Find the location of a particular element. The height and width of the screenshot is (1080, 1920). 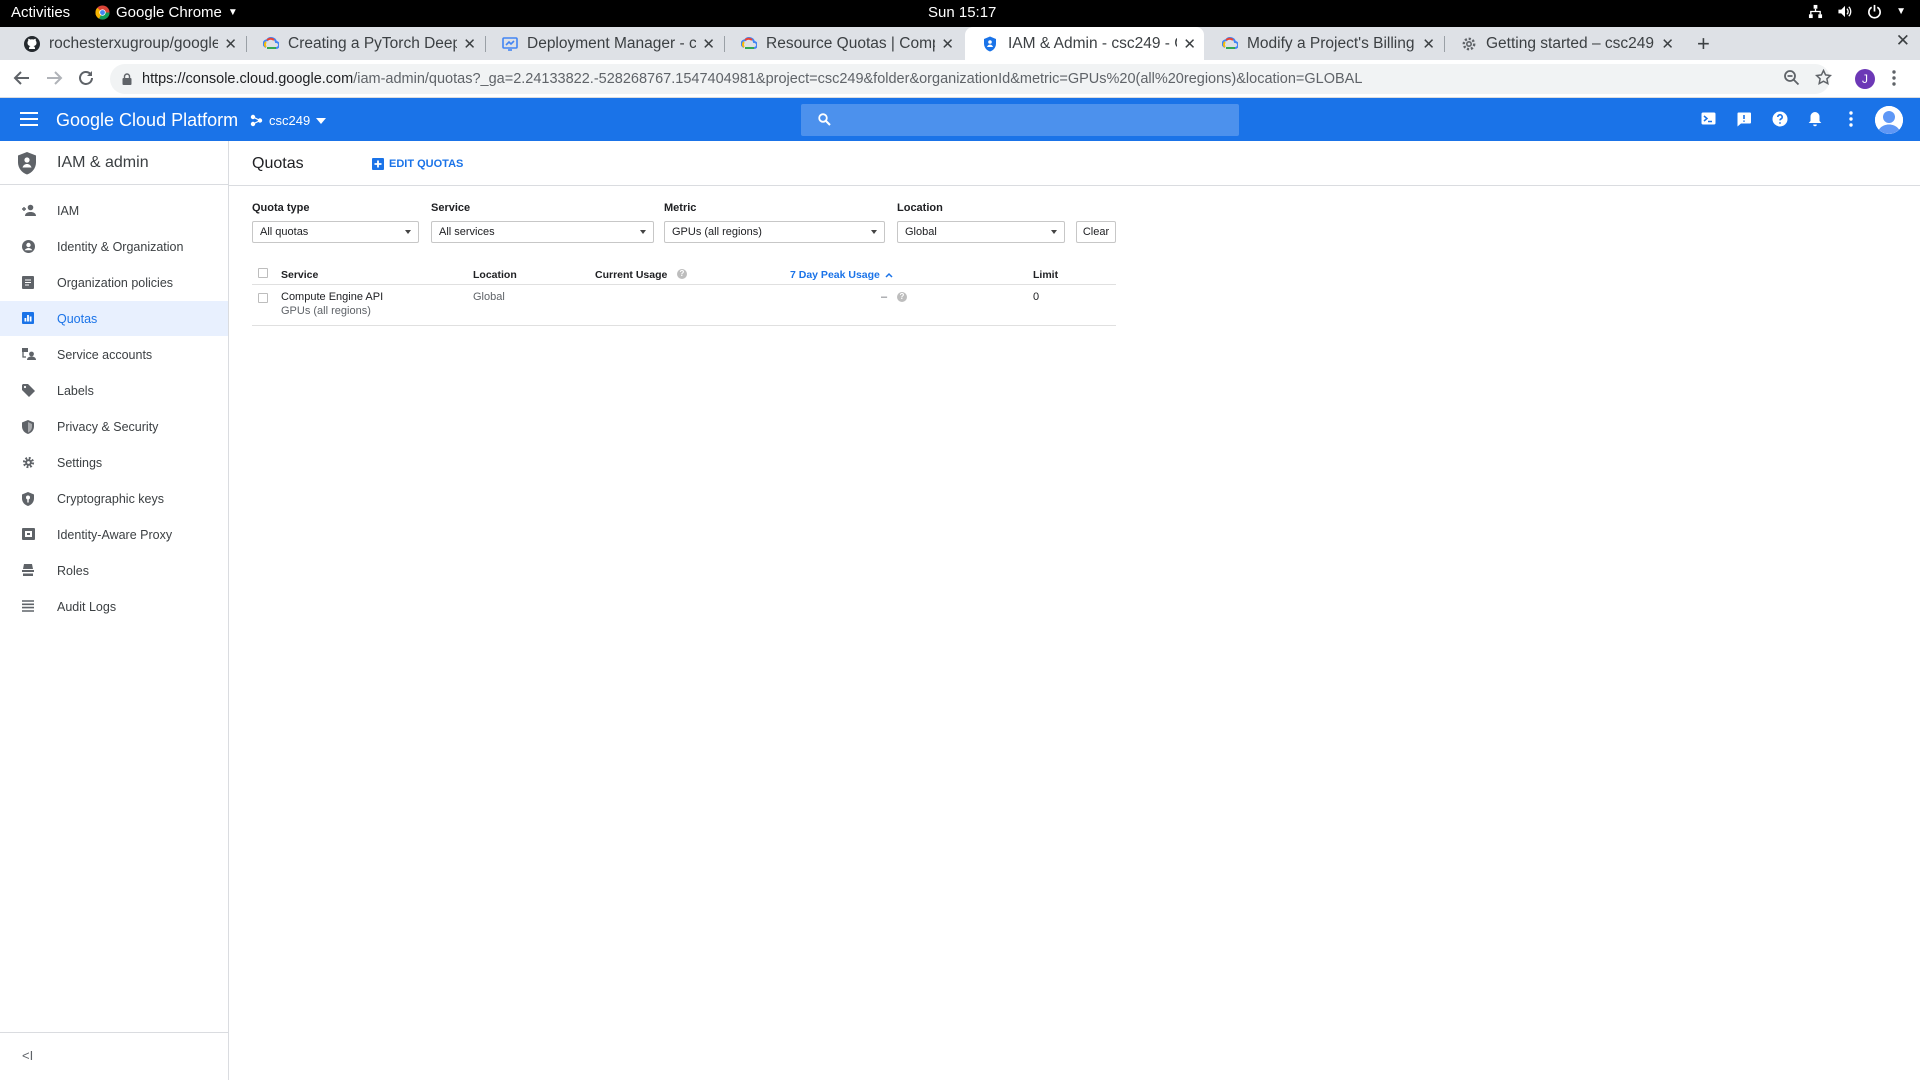

sidebar-item-cryptographic-keys: Cryptographic keys is located at coordinates (114, 498).